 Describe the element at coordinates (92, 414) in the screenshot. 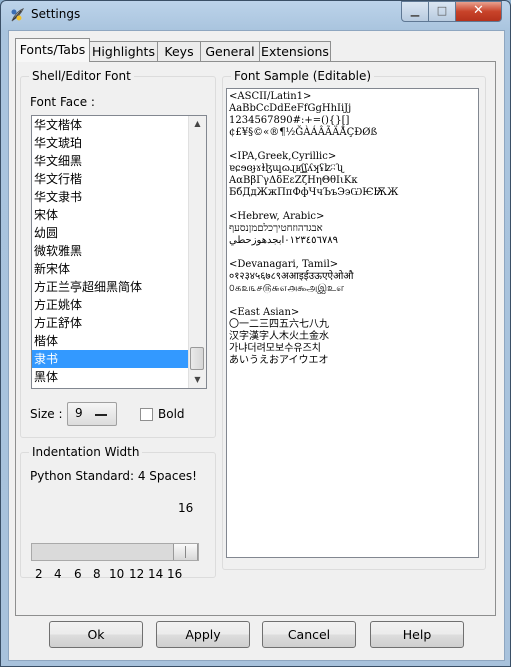

I see `font-size-menu: 9` at that location.